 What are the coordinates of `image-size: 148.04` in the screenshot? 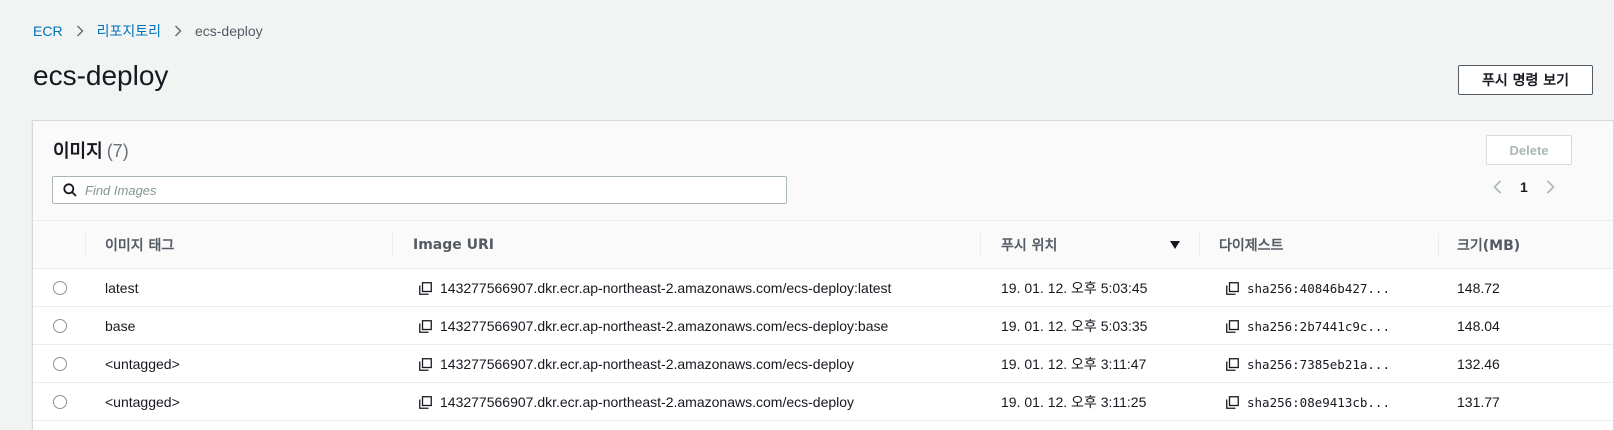 It's located at (1478, 326).